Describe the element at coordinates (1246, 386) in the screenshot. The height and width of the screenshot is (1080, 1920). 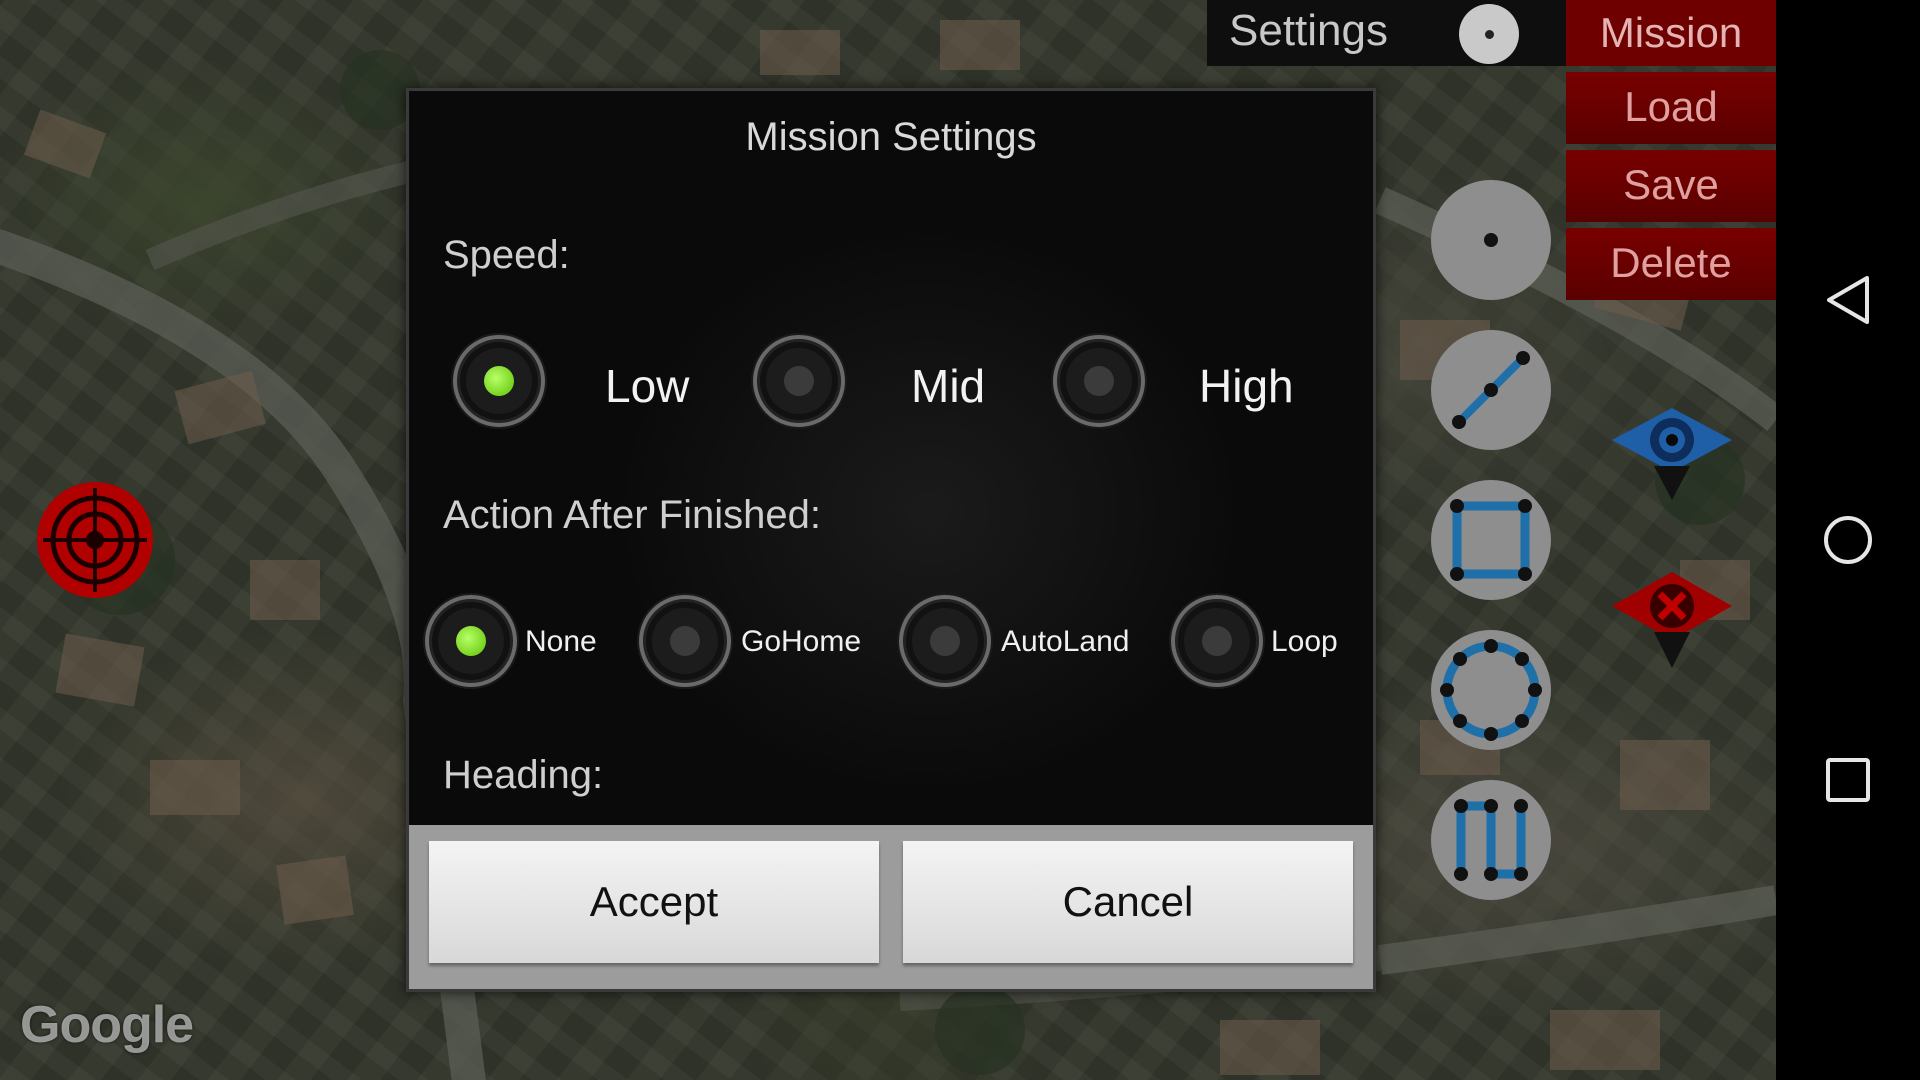
I see `speed-high-label: High` at that location.